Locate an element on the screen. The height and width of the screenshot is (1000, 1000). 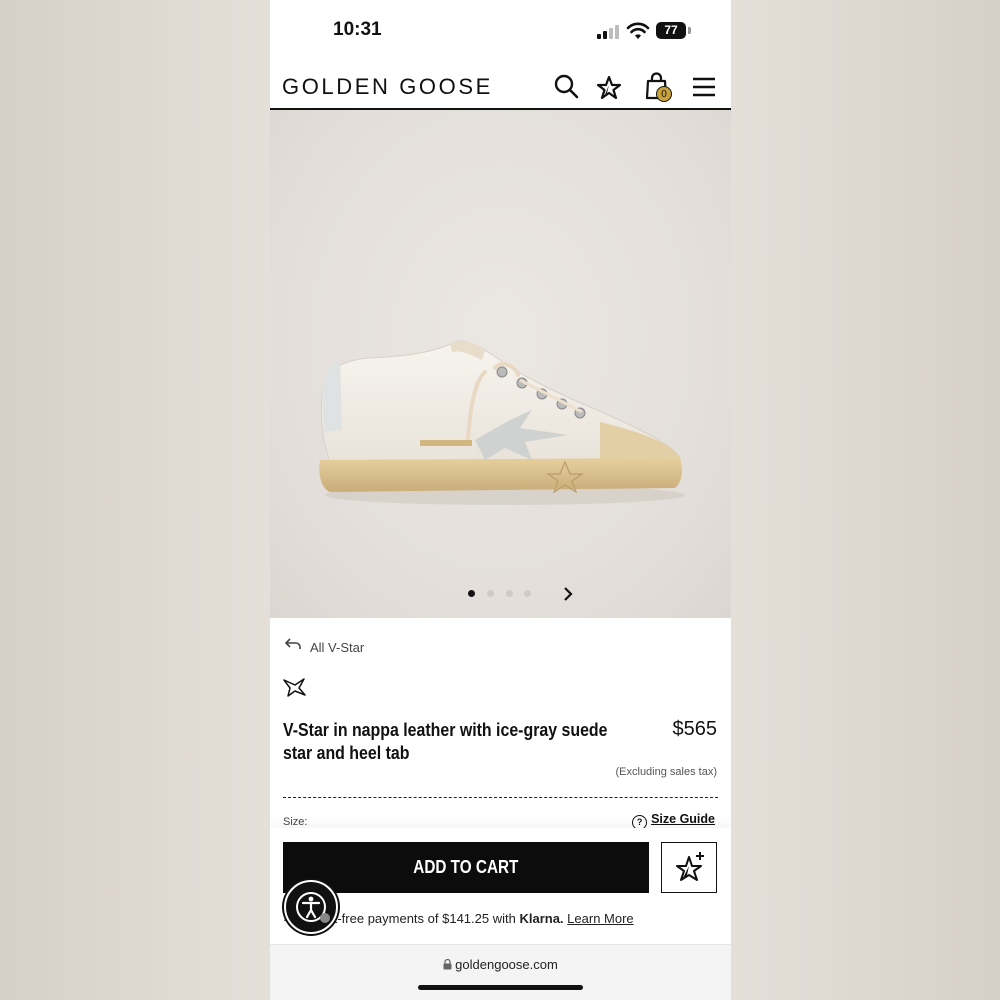
product-price: $565 is located at coordinates (695, 729).